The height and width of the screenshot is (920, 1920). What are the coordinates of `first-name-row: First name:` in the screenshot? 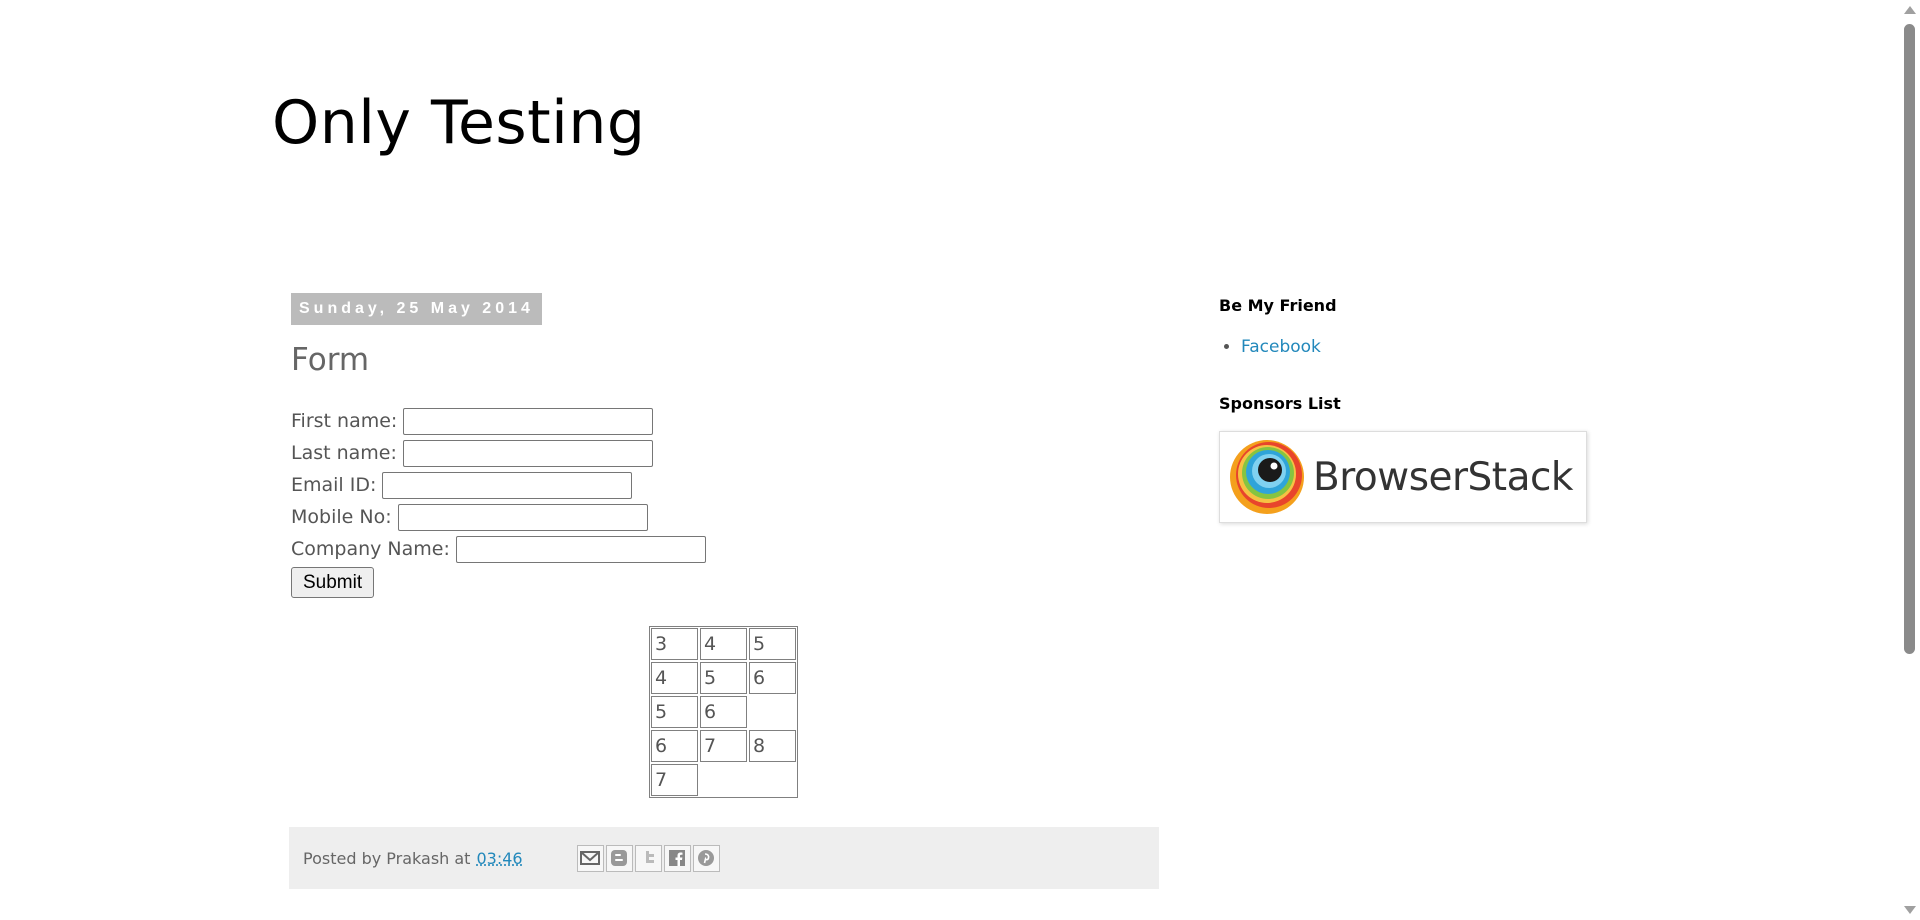 It's located at (498, 421).